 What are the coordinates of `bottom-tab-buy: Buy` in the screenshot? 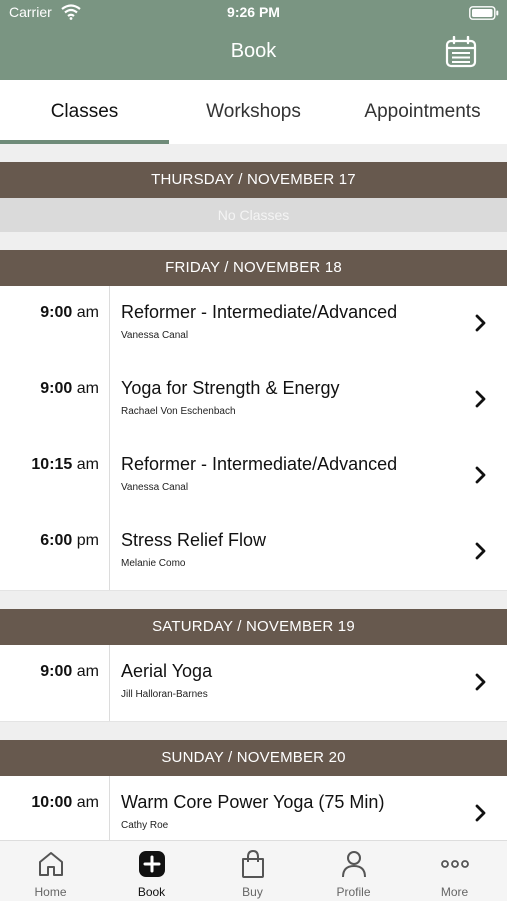 It's located at (252, 871).